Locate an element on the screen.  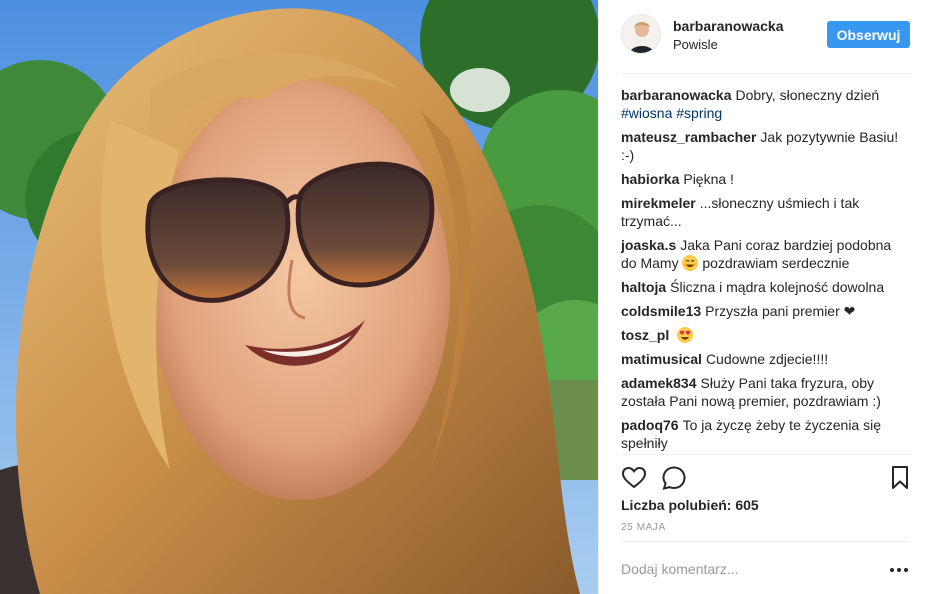
add-comment-section is located at coordinates (765, 567).